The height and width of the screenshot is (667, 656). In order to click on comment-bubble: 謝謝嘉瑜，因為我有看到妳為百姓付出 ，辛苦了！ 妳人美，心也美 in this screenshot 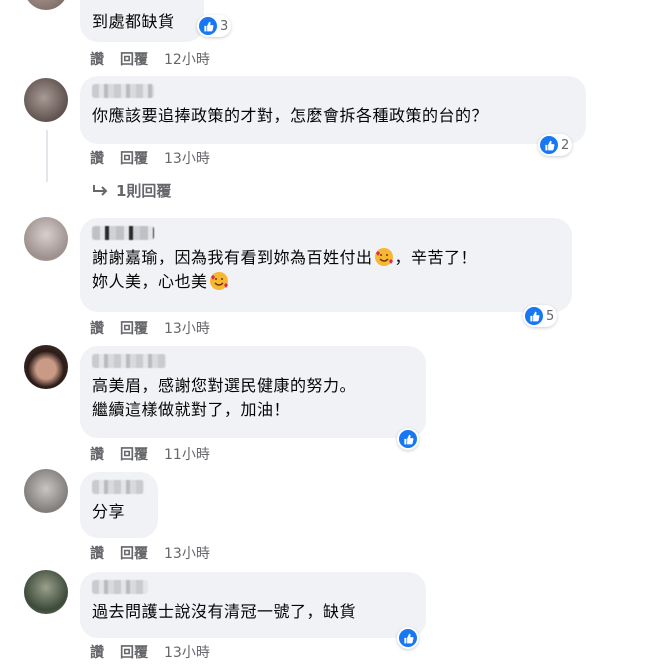, I will do `click(326, 265)`.